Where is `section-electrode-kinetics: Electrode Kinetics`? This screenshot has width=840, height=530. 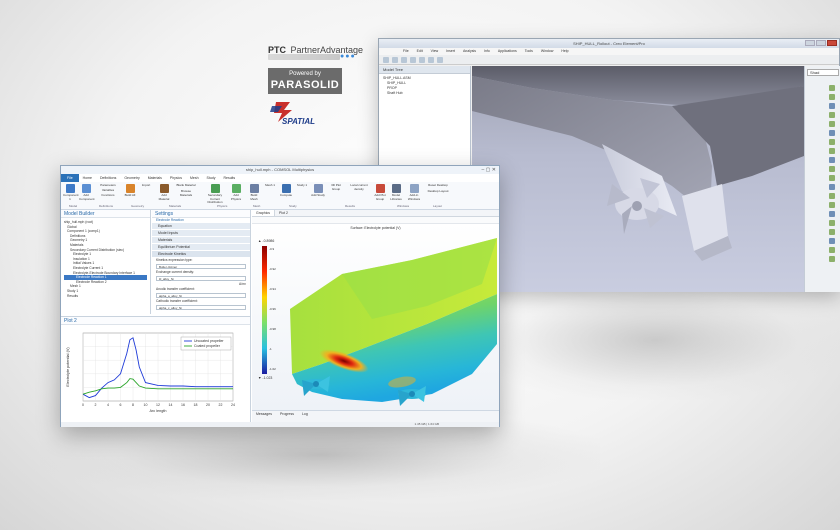
section-electrode-kinetics: Electrode Kinetics is located at coordinates (201, 254).